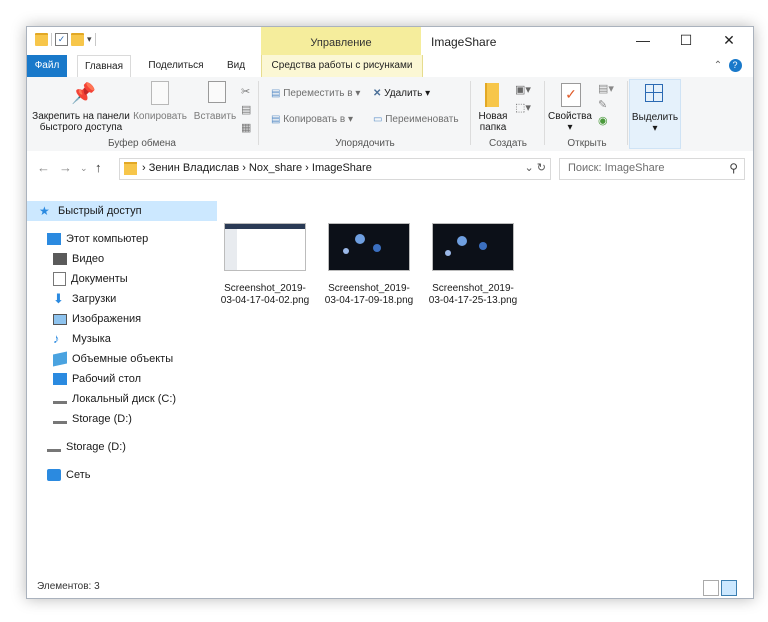 The width and height of the screenshot is (768, 622). I want to click on sidebar-item-label: Рабочий стол, so click(107, 379).